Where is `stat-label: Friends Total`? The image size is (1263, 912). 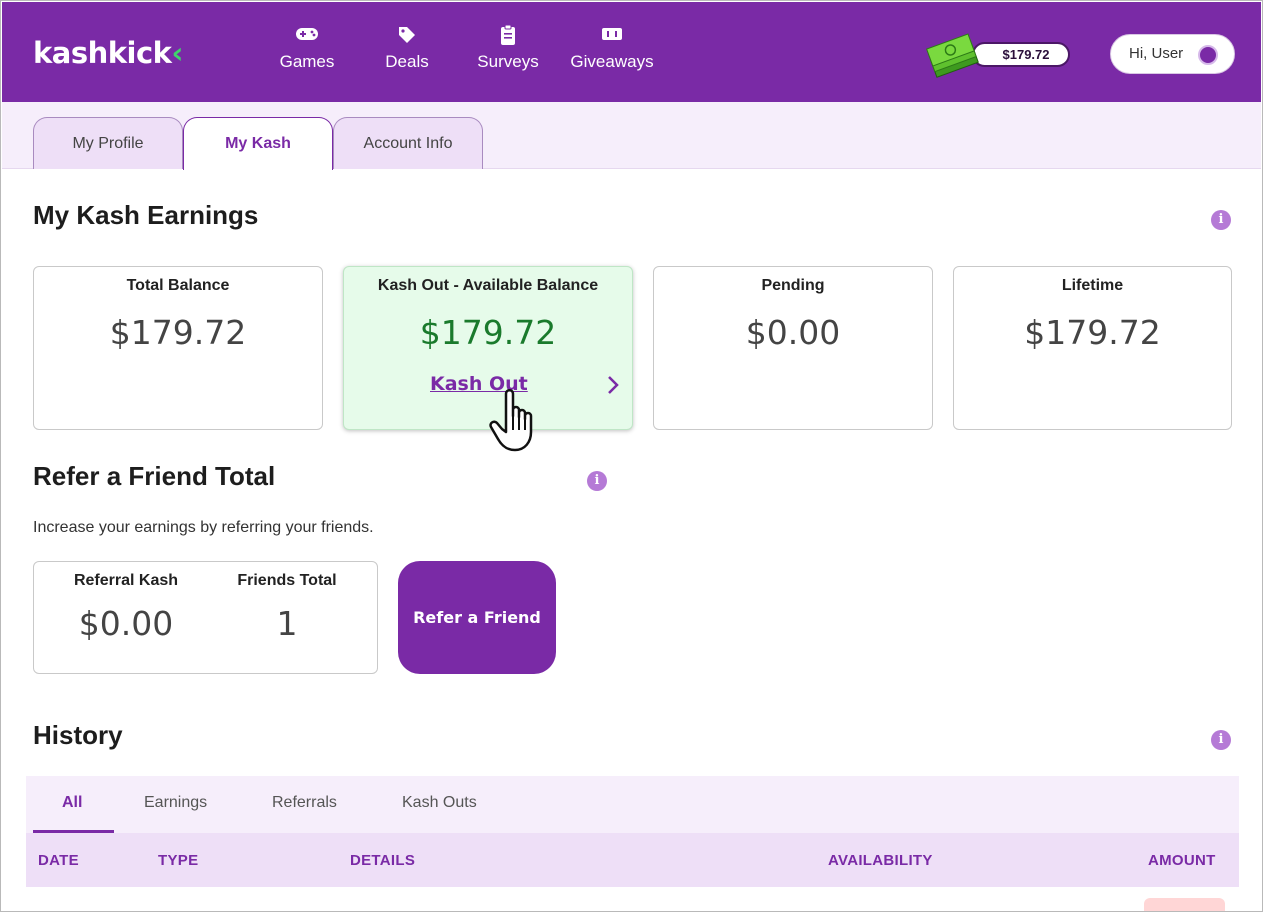
stat-label: Friends Total is located at coordinates (287, 580).